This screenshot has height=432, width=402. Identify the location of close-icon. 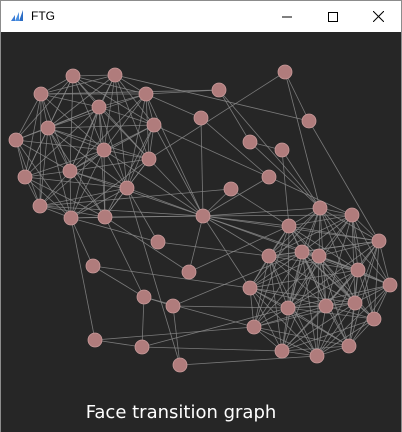
(378, 16).